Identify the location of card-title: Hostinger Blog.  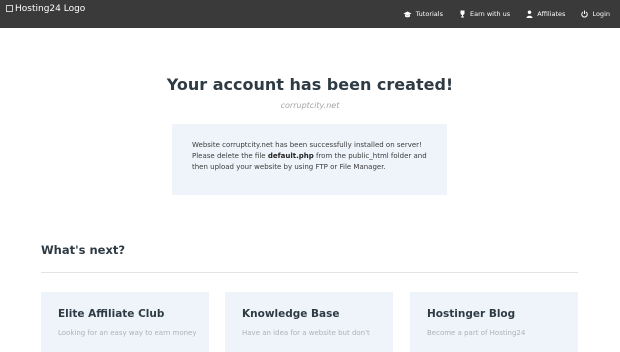
(471, 314).